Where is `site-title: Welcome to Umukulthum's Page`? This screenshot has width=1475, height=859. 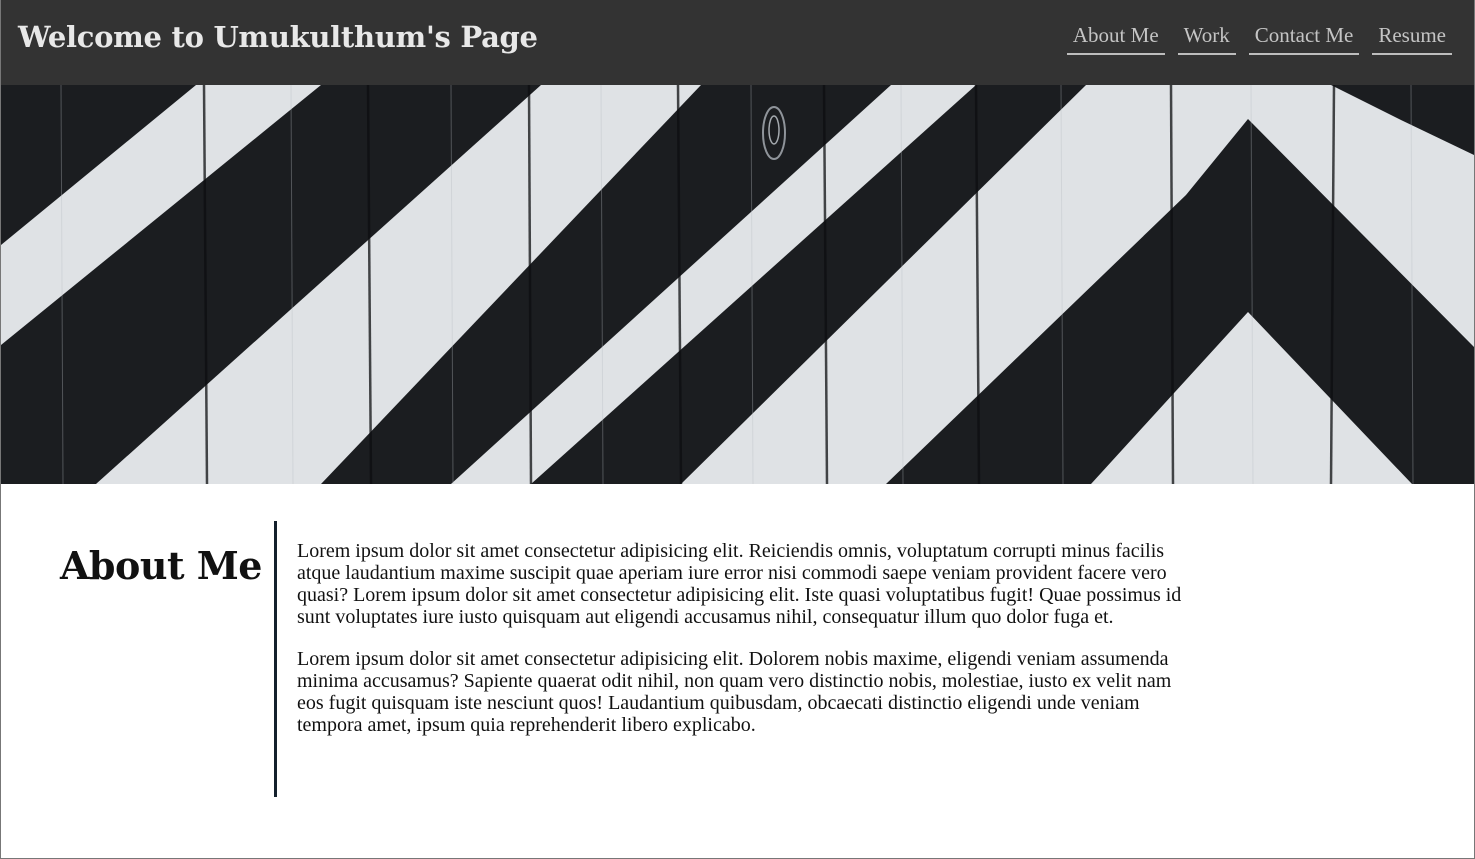 site-title: Welcome to Umukulthum's Page is located at coordinates (278, 37).